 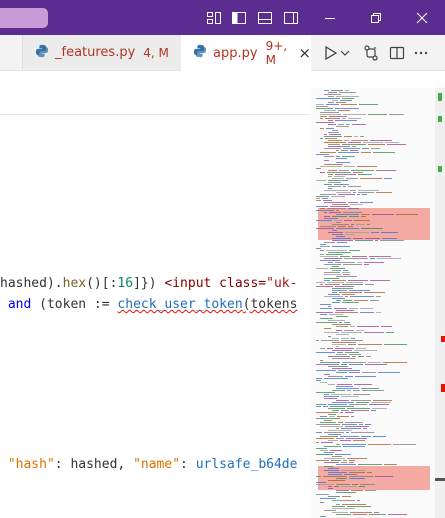 What do you see at coordinates (149, 304) in the screenshot?
I see `code-line: and (token := check_user_token(tokens` at bounding box center [149, 304].